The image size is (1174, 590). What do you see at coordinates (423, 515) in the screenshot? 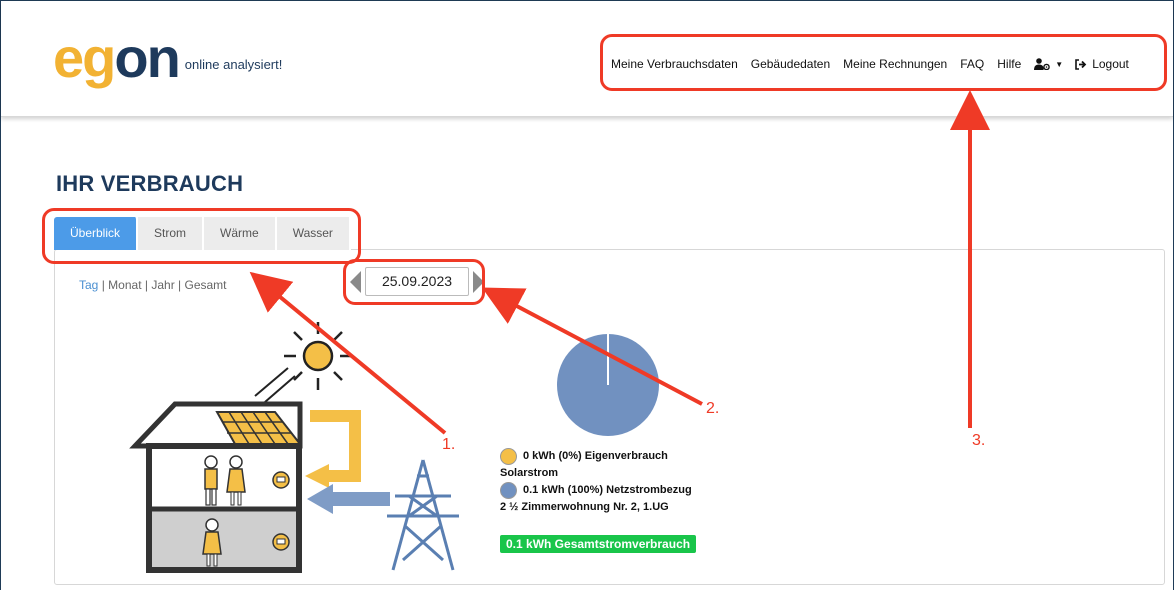
I see `power-tower-icon` at bounding box center [423, 515].